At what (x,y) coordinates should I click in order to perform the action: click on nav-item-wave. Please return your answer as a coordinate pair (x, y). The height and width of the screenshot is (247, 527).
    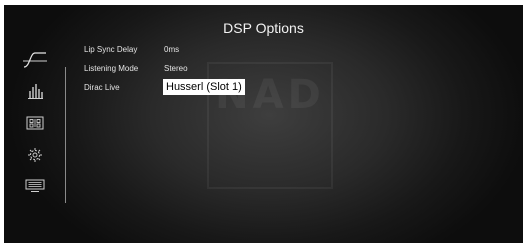
    Looking at the image, I should click on (35, 60).